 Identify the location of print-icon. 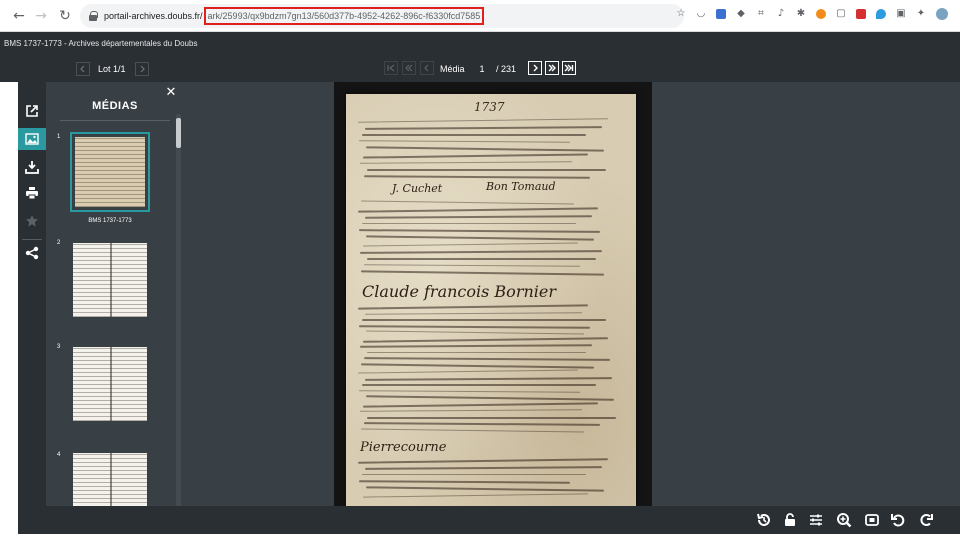
(32, 193).